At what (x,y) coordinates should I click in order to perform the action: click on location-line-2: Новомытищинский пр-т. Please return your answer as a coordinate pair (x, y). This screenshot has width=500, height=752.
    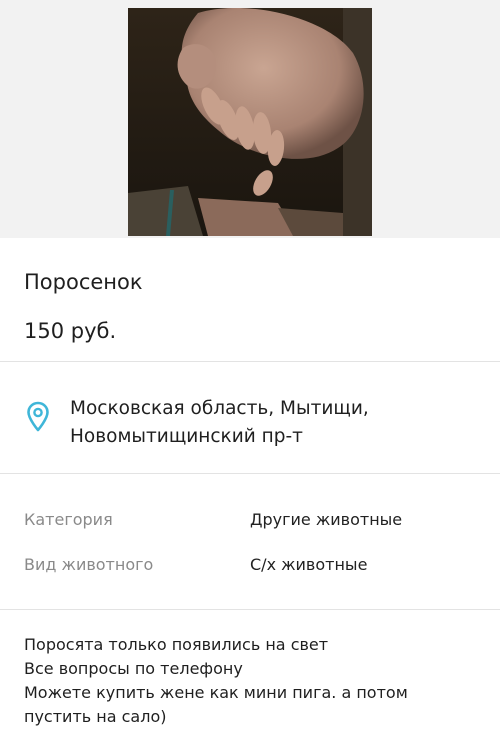
    Looking at the image, I should click on (186, 436).